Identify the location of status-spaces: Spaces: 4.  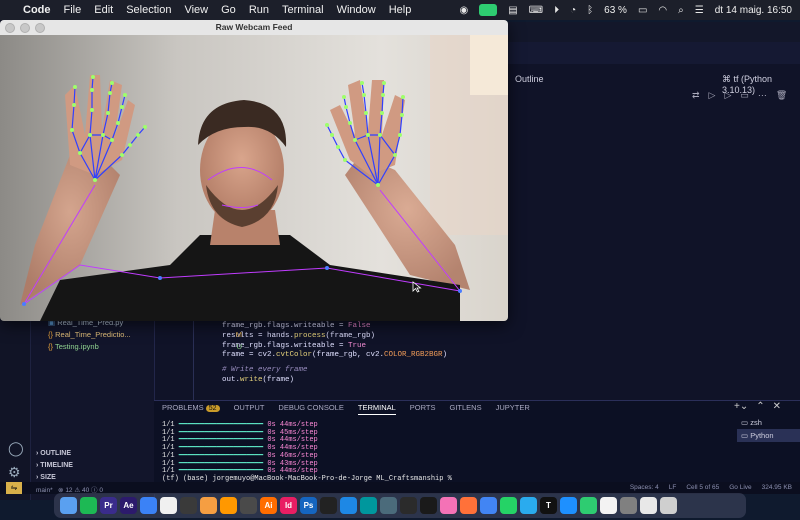
(644, 487).